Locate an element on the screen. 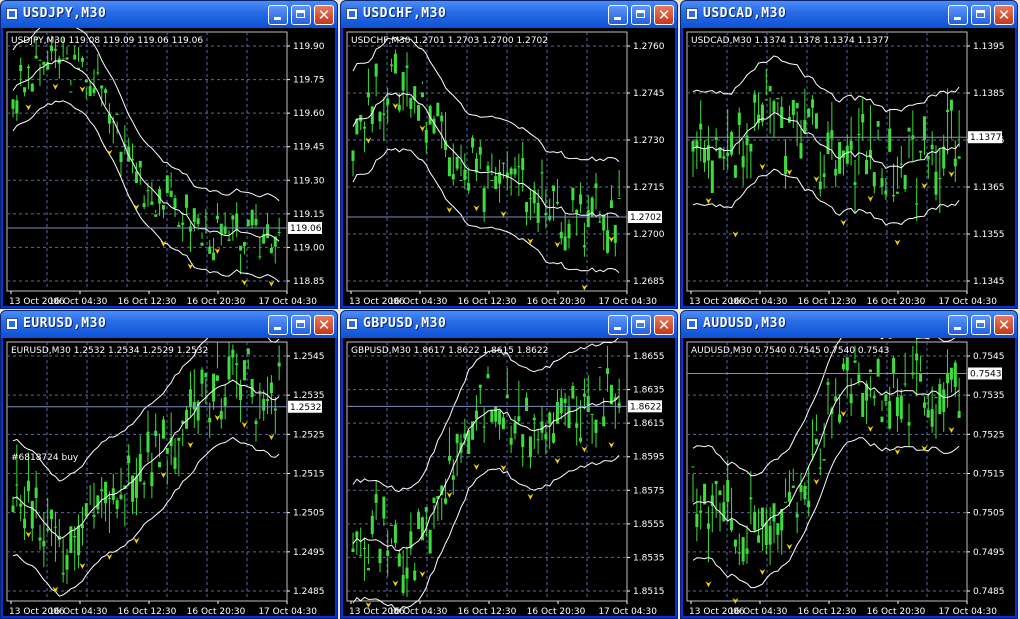 This screenshot has height=619, width=1020. upper-band-line is located at coordinates (485, 415).